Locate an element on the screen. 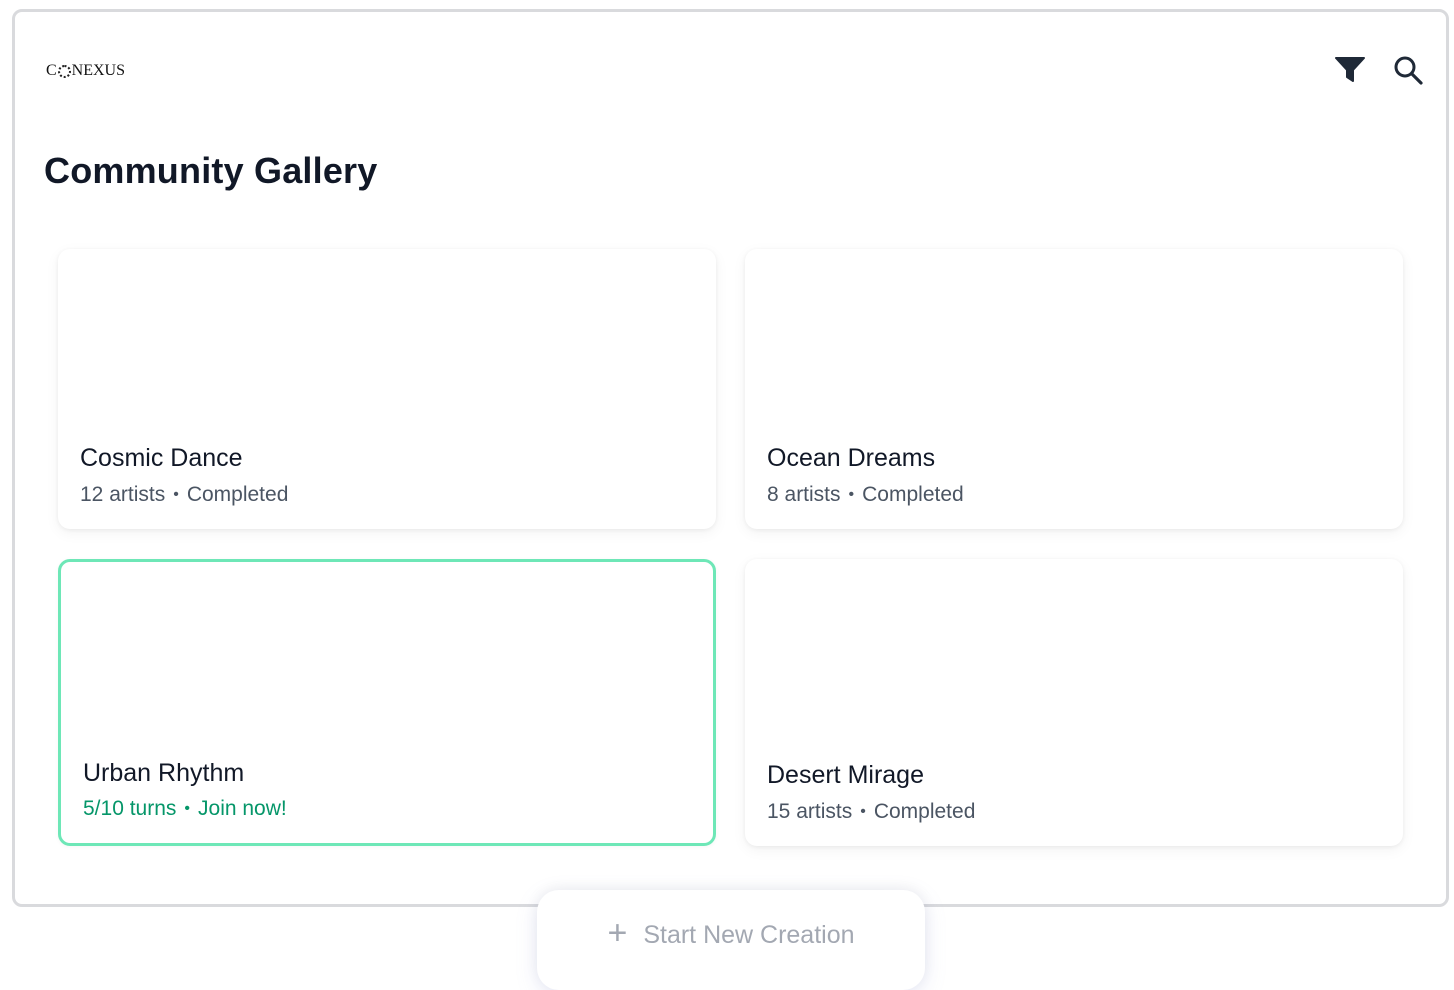 The height and width of the screenshot is (990, 1454). filter-button is located at coordinates (1350, 70).